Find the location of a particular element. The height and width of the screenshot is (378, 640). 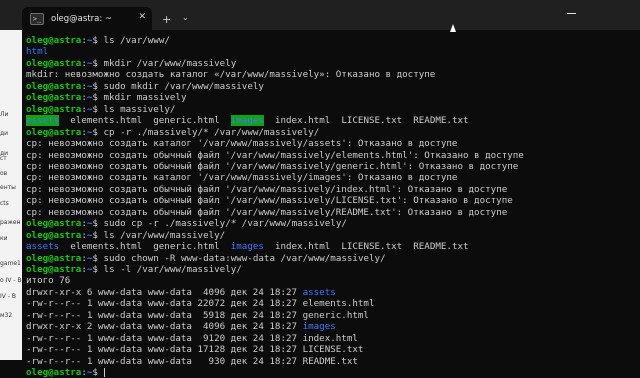

output-line: итого 76 is located at coordinates (48, 281).